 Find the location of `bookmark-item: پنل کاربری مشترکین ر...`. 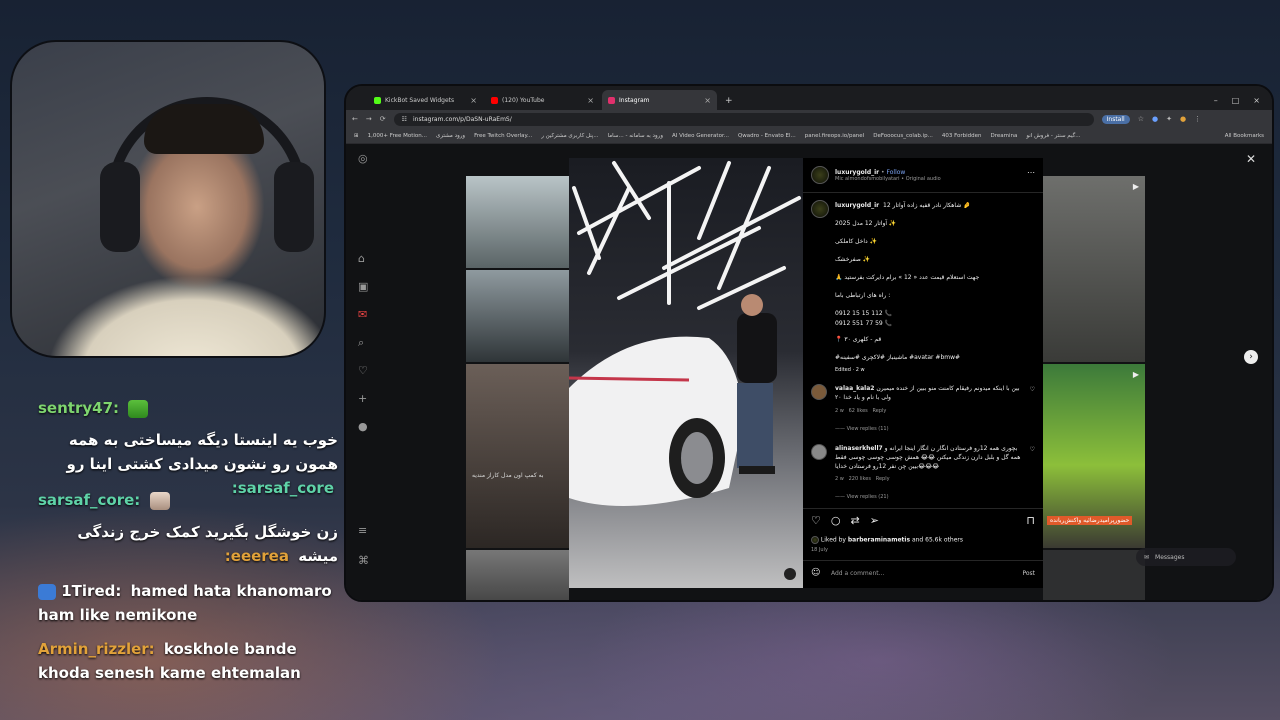

bookmark-item: پنل کاربری مشترکین ر... is located at coordinates (569, 136).